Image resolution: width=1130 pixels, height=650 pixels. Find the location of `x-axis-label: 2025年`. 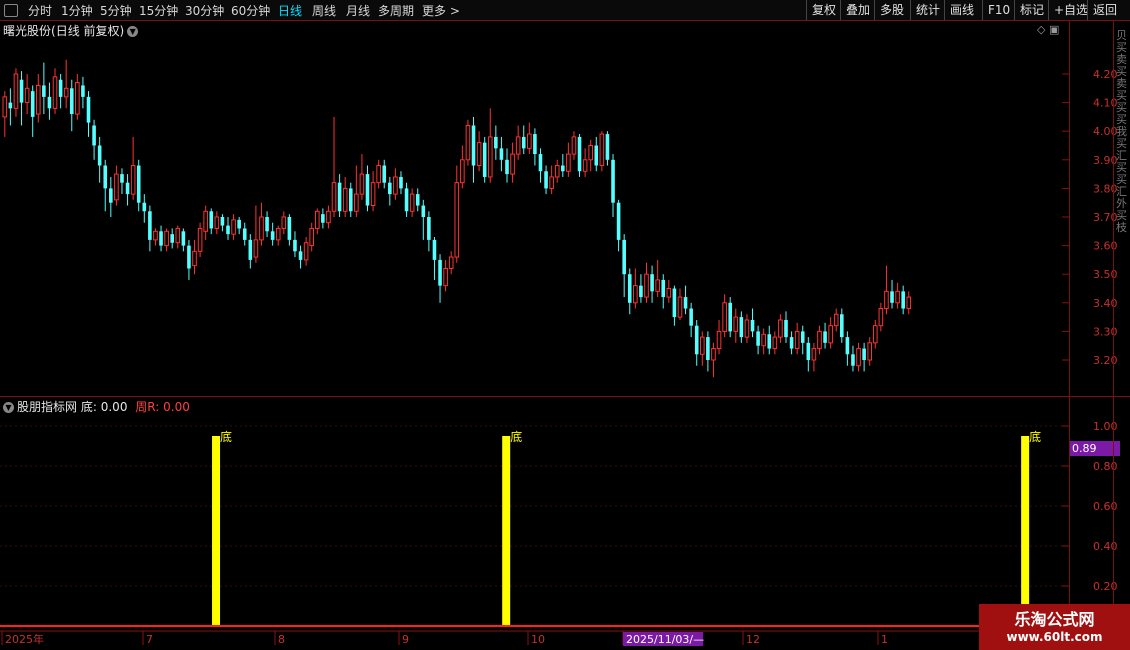

x-axis-label: 2025年 is located at coordinates (24, 639).